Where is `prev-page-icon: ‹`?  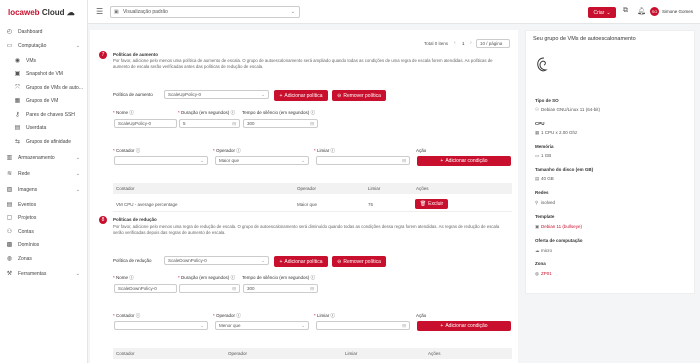 prev-page-icon: ‹ is located at coordinates (455, 43).